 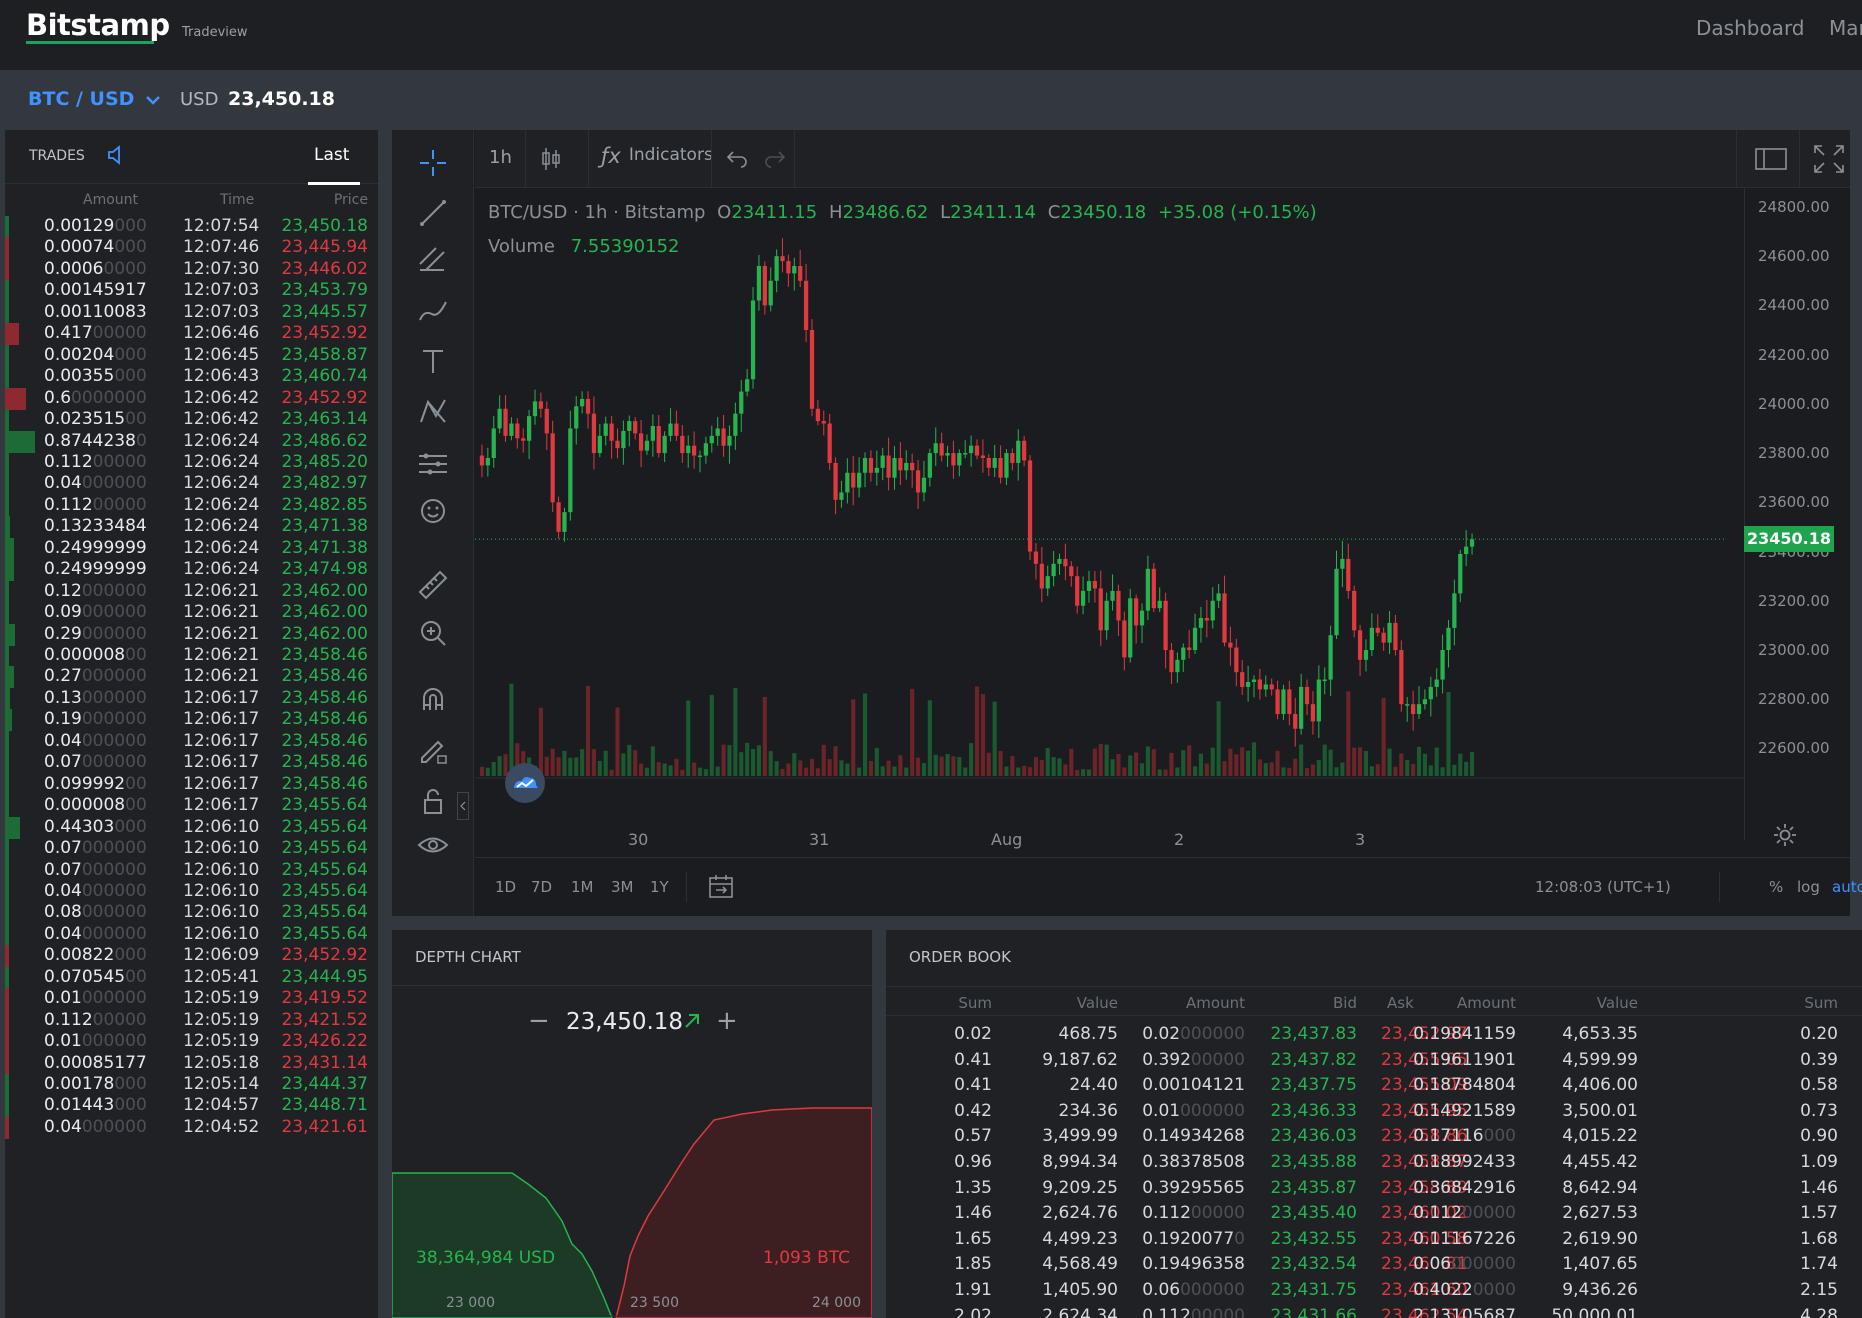 I want to click on range-1y: 1Y, so click(x=659, y=887).